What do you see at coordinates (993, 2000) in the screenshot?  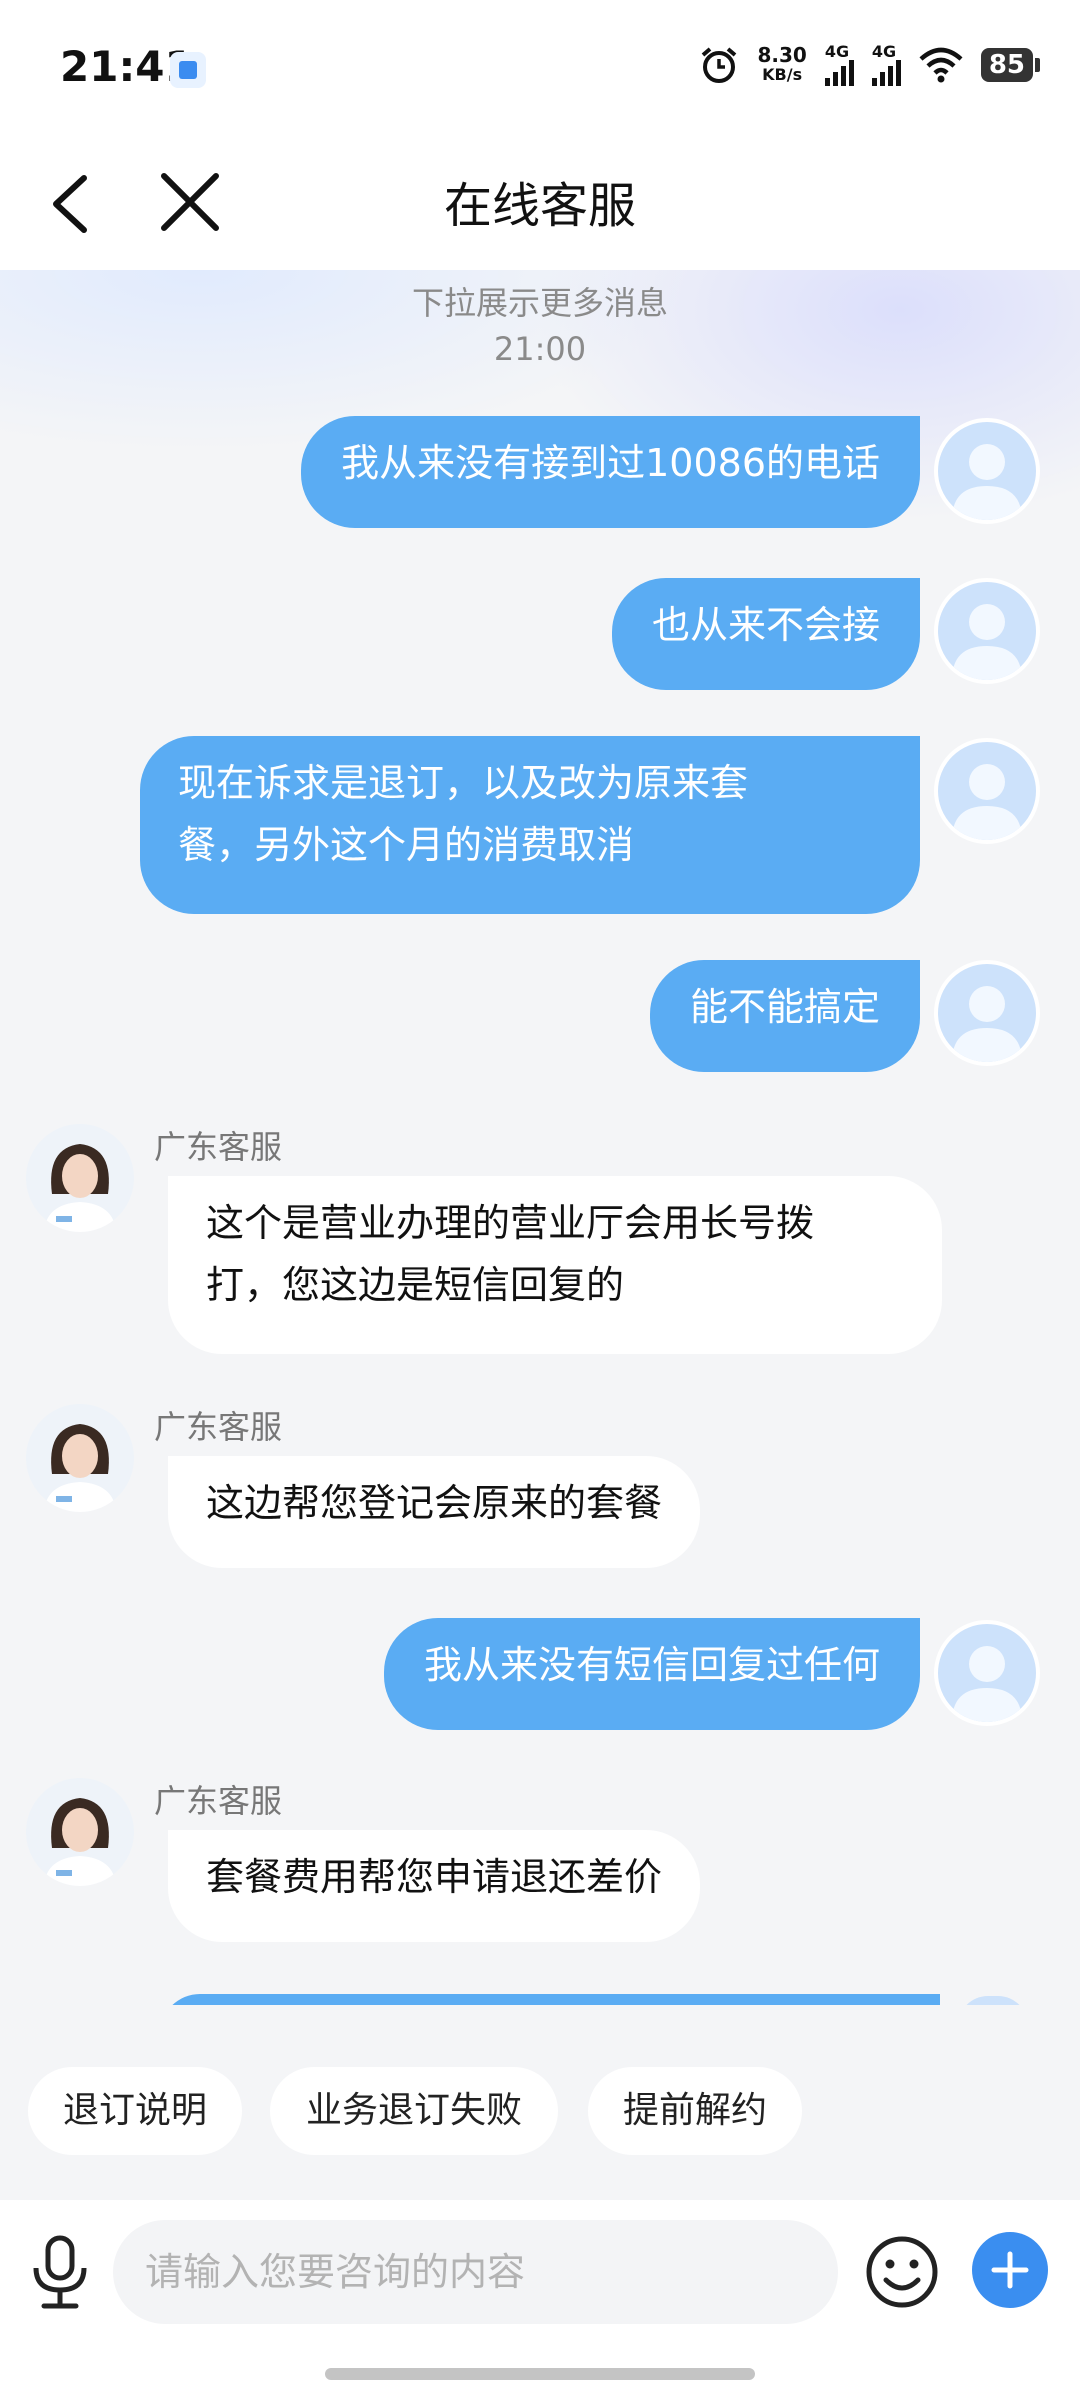 I see `partial-user-avatar` at bounding box center [993, 2000].